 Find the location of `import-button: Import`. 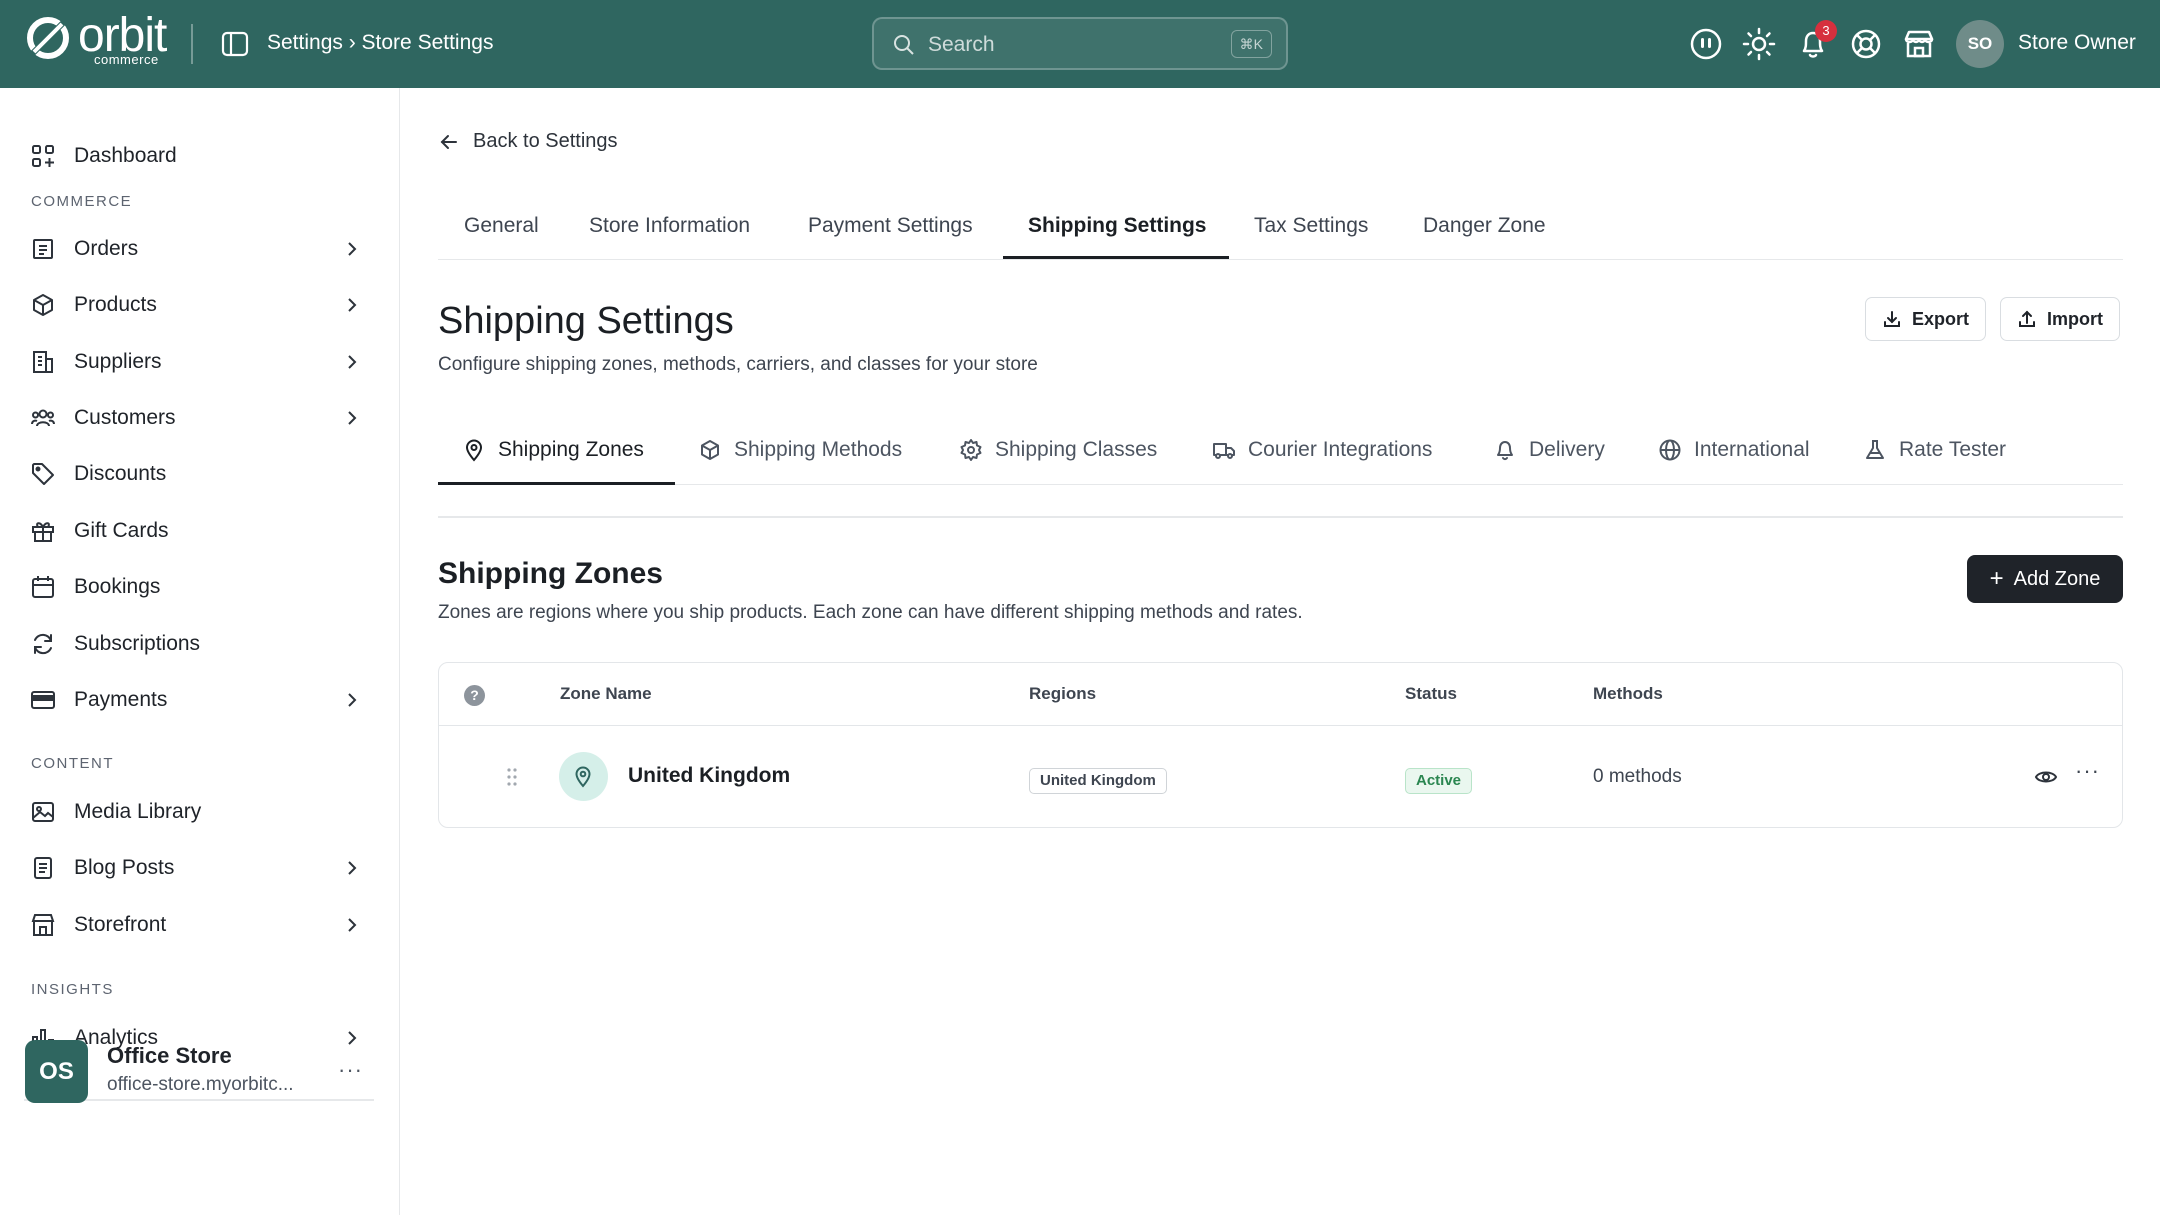

import-button: Import is located at coordinates (2060, 319).